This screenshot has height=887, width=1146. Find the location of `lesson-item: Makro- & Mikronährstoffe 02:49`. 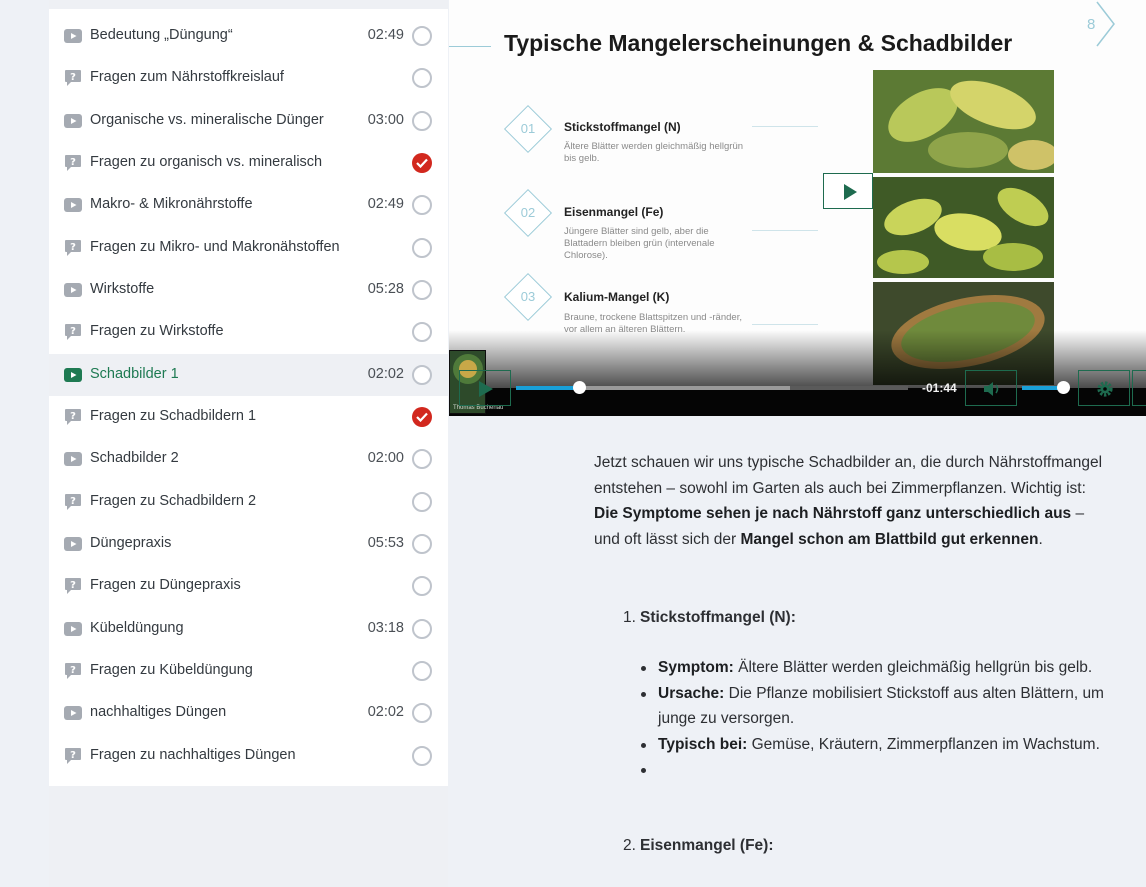

lesson-item: Makro- & Mikronährstoffe 02:49 is located at coordinates (248, 205).